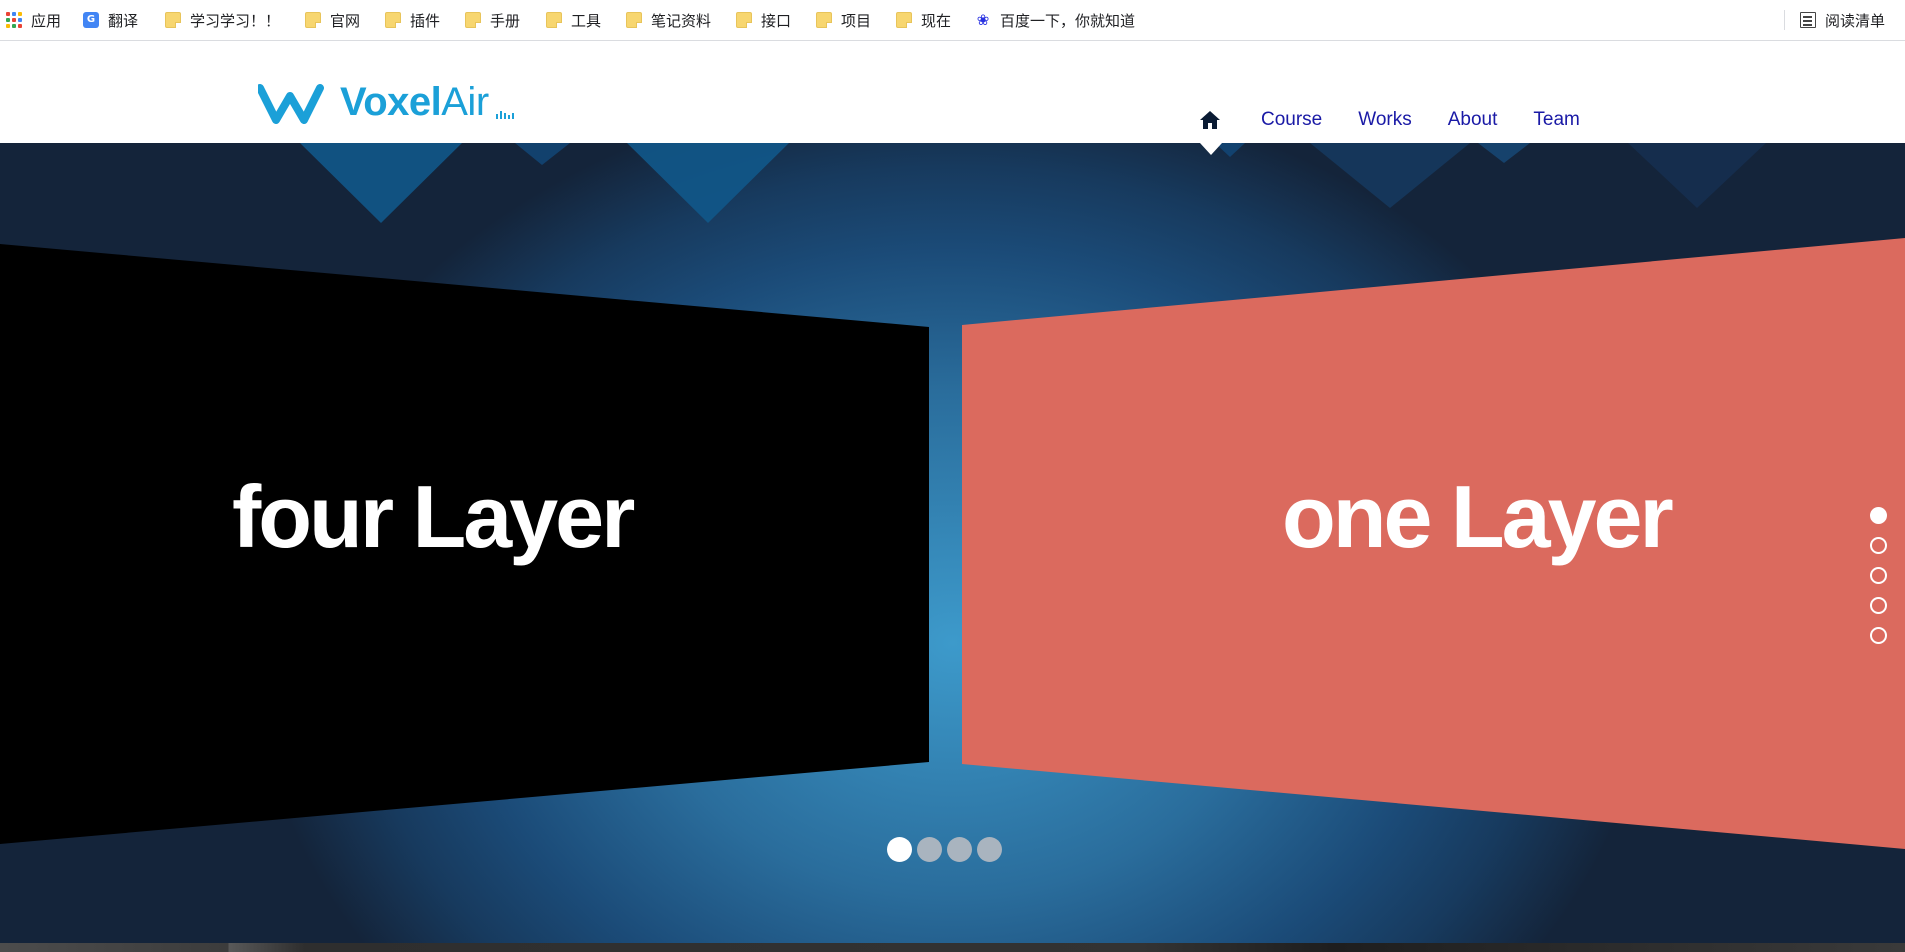 This screenshot has height=952, width=1905. Describe the element at coordinates (123, 20) in the screenshot. I see `bookmark-label: 翻译` at that location.